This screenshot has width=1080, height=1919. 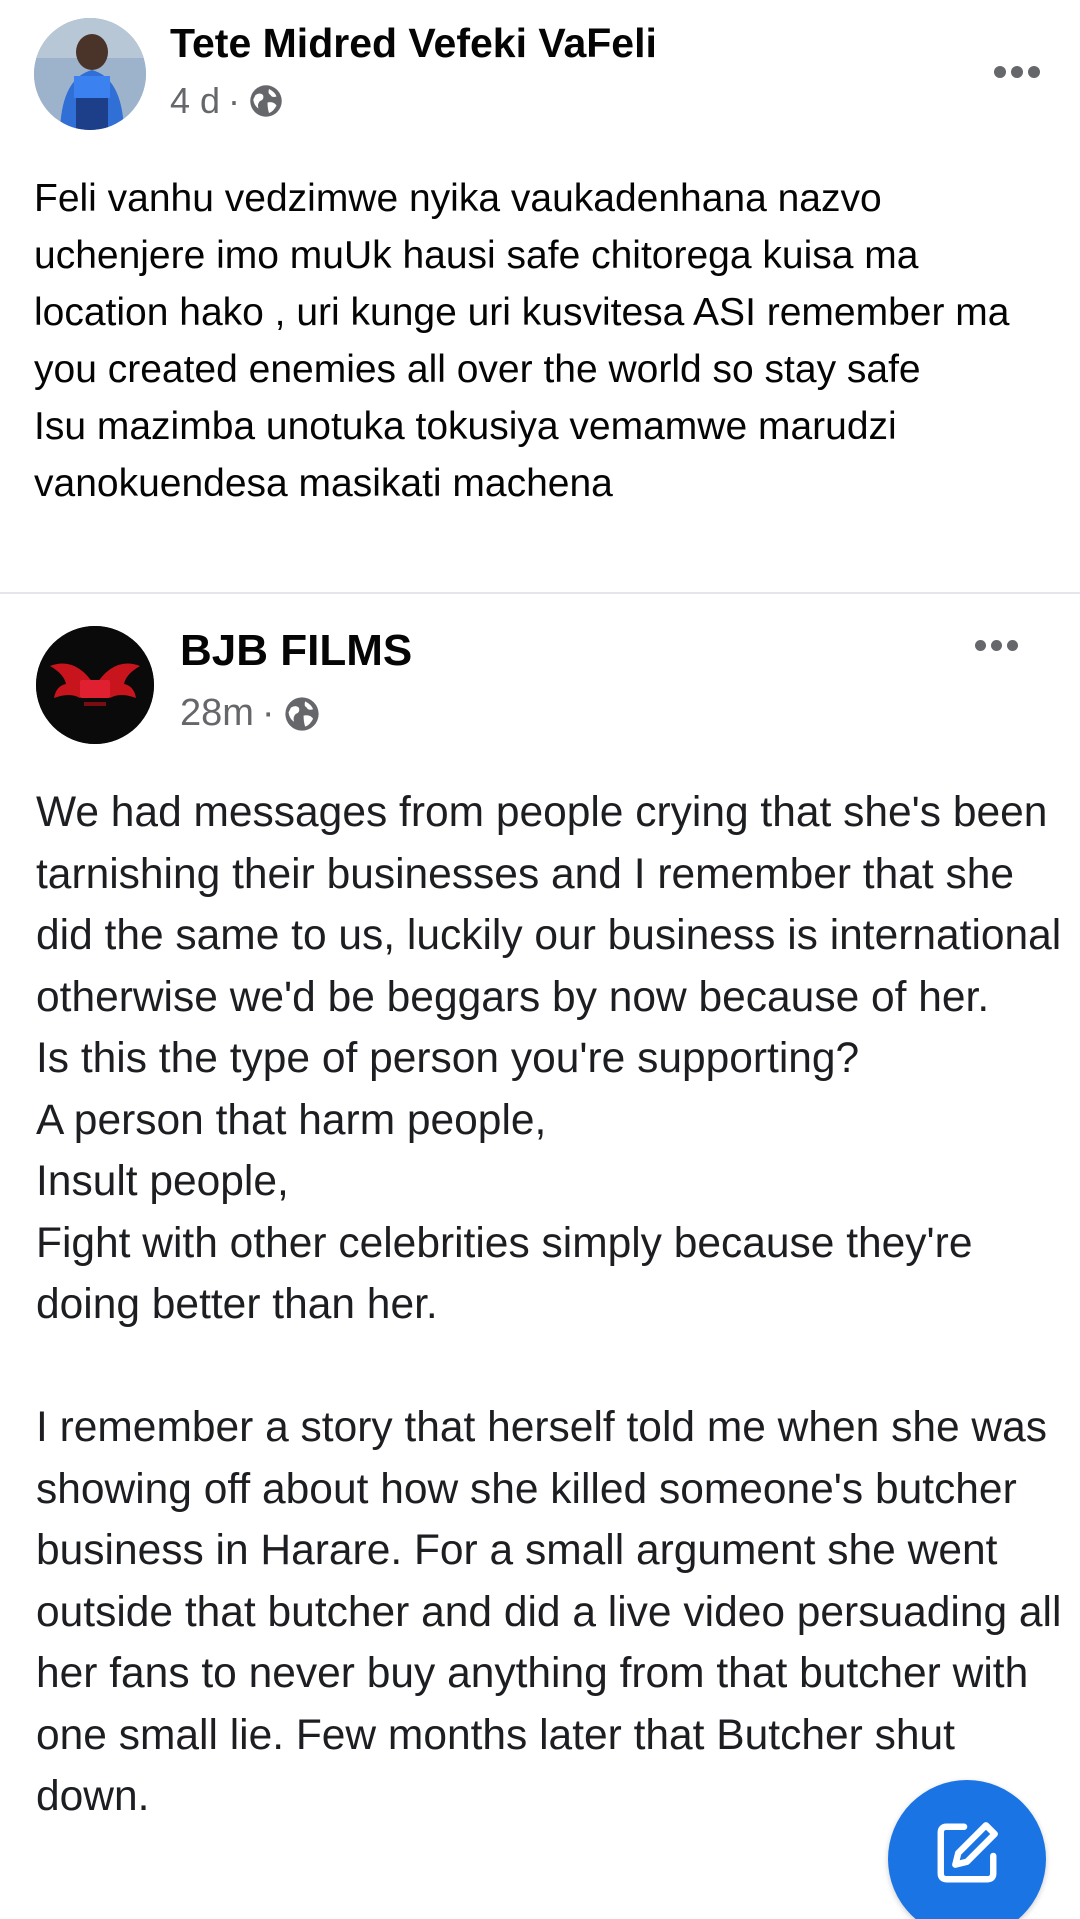 I want to click on post-paragraph: Insult people,, so click(x=162, y=1181).